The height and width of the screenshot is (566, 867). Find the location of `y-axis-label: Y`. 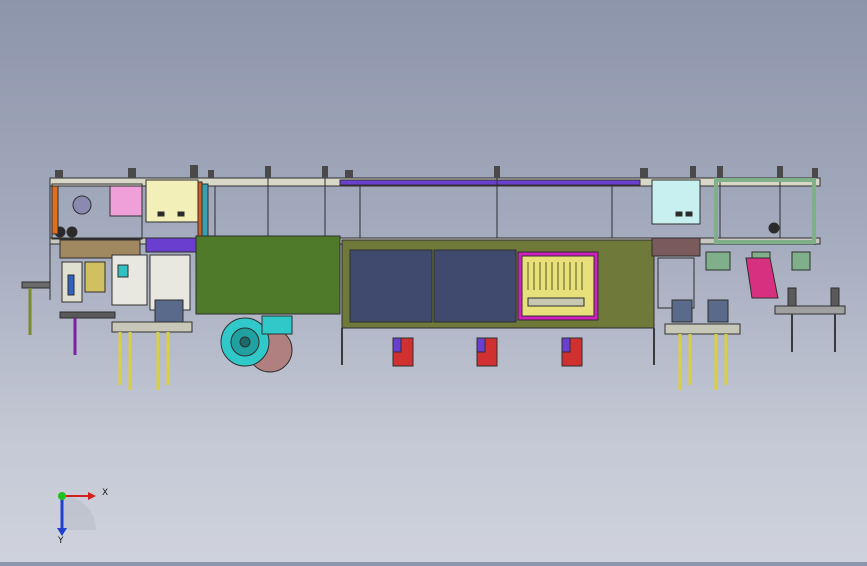

y-axis-label: Y is located at coordinates (61, 541).